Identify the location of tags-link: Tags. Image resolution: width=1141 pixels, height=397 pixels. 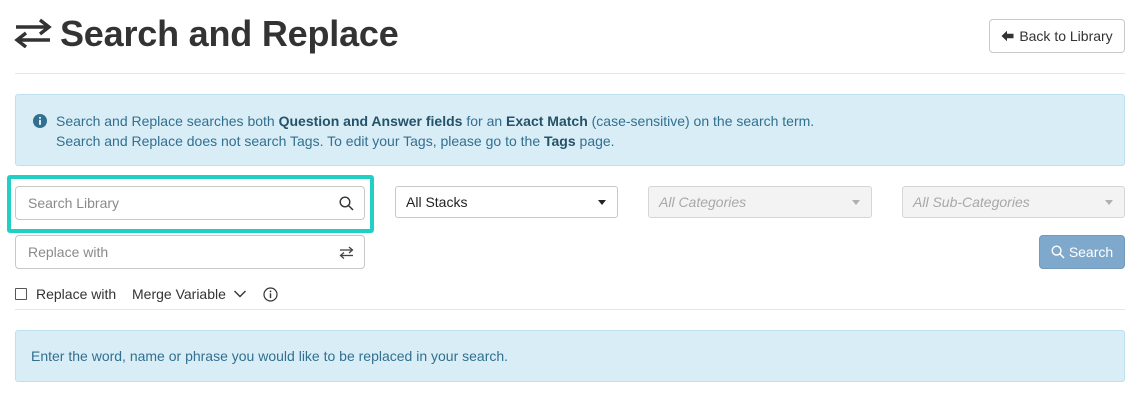
(560, 141).